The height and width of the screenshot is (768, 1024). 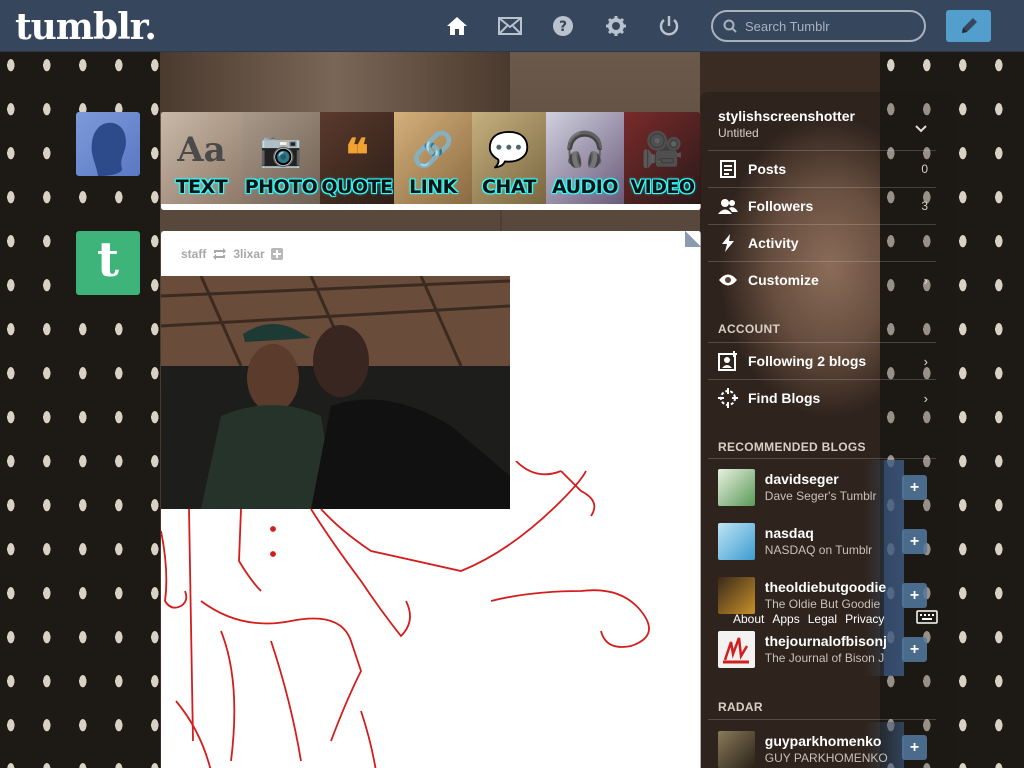 I want to click on quote-icon: ❝, so click(x=357, y=155).